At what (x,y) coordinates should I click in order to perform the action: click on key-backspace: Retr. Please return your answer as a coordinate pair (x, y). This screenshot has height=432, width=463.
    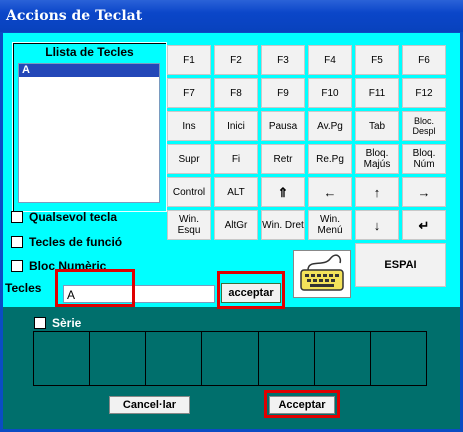
    Looking at the image, I should click on (283, 159).